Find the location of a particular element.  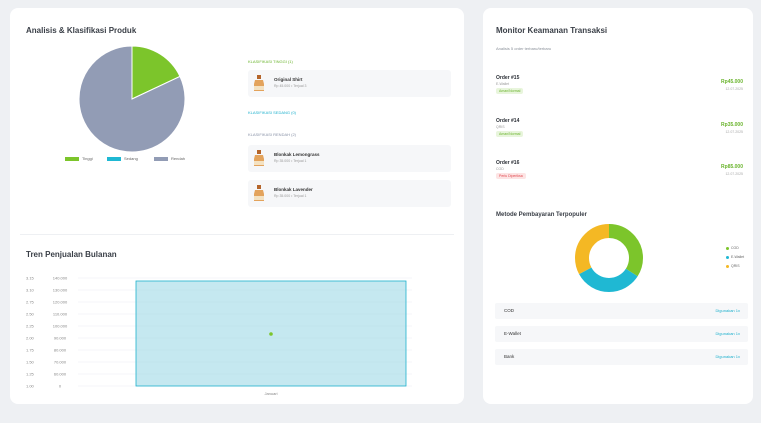

y-tick-label-right: 110.000 is located at coordinates (60, 314).